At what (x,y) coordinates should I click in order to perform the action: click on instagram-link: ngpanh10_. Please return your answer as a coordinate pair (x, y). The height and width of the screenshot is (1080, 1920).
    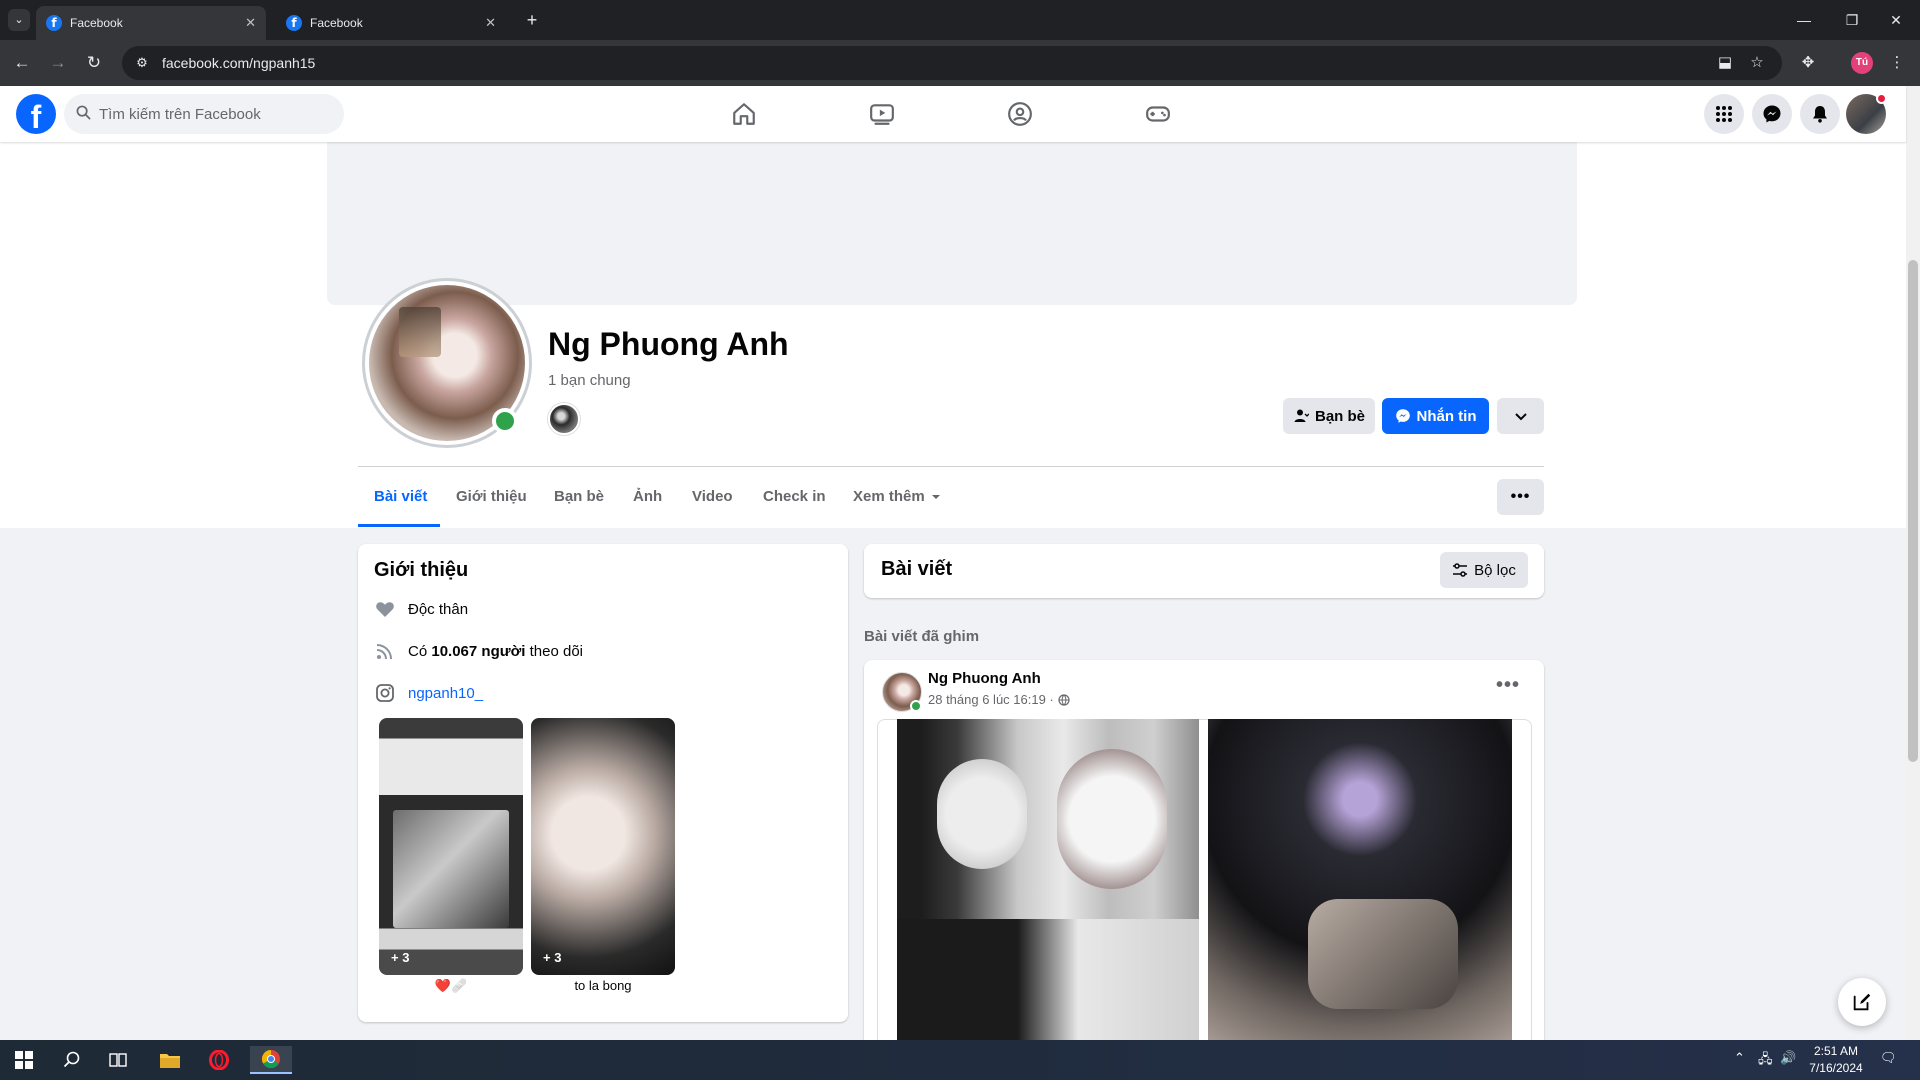
    Looking at the image, I should click on (445, 693).